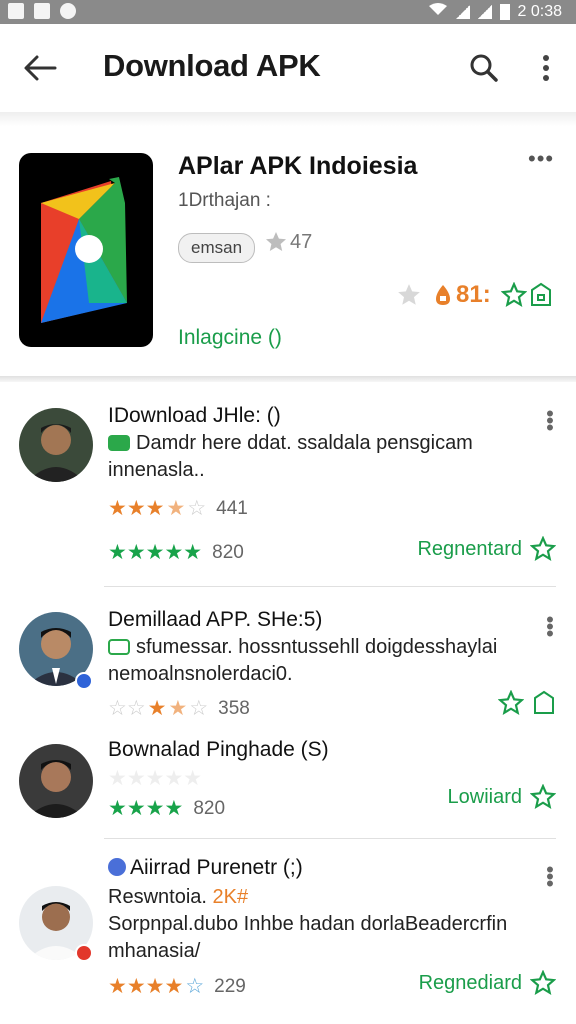 The height and width of the screenshot is (1024, 576). I want to click on rating-count: 229, so click(230, 986).